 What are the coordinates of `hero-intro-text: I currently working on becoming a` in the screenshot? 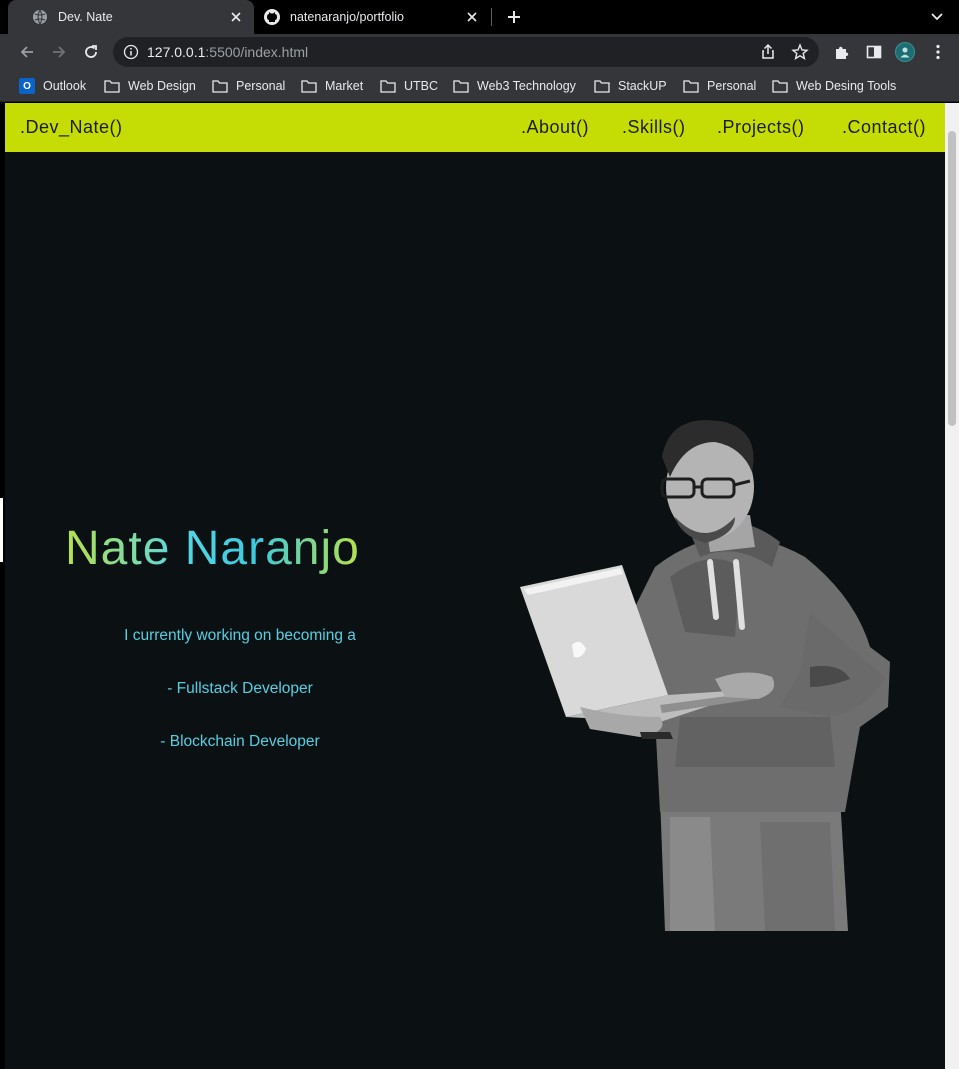 It's located at (240, 635).